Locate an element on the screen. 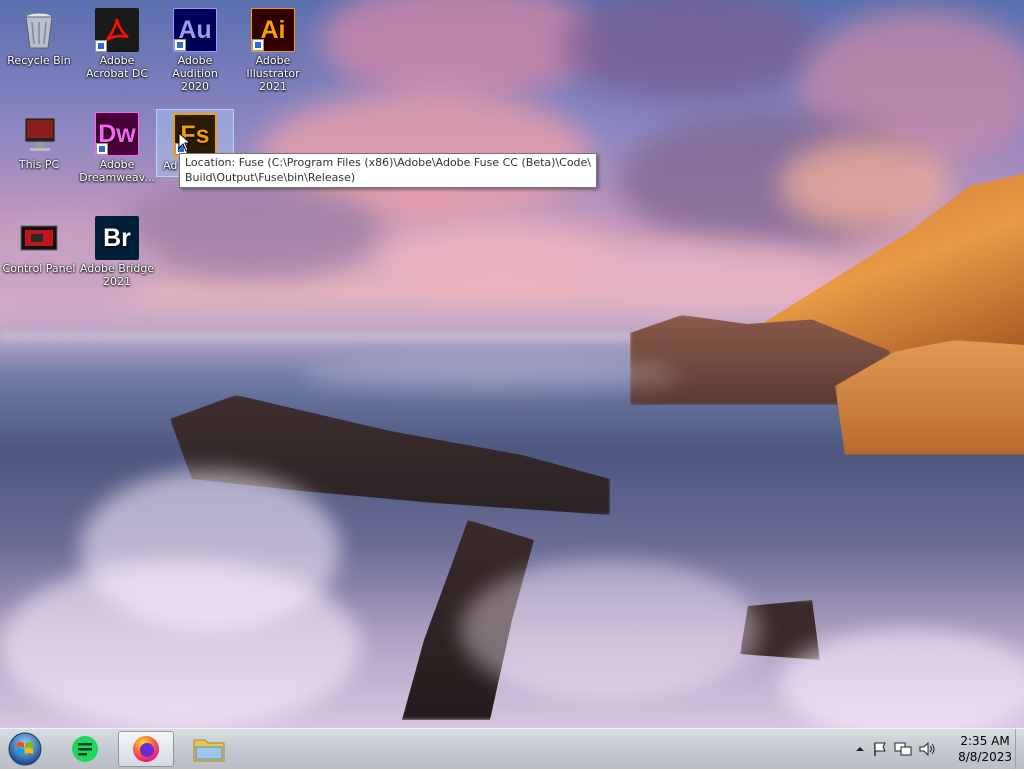 This screenshot has width=1024, height=771. desktop-icon-illustrator: Ai Adobe Illustrator 2021 is located at coordinates (273, 47).